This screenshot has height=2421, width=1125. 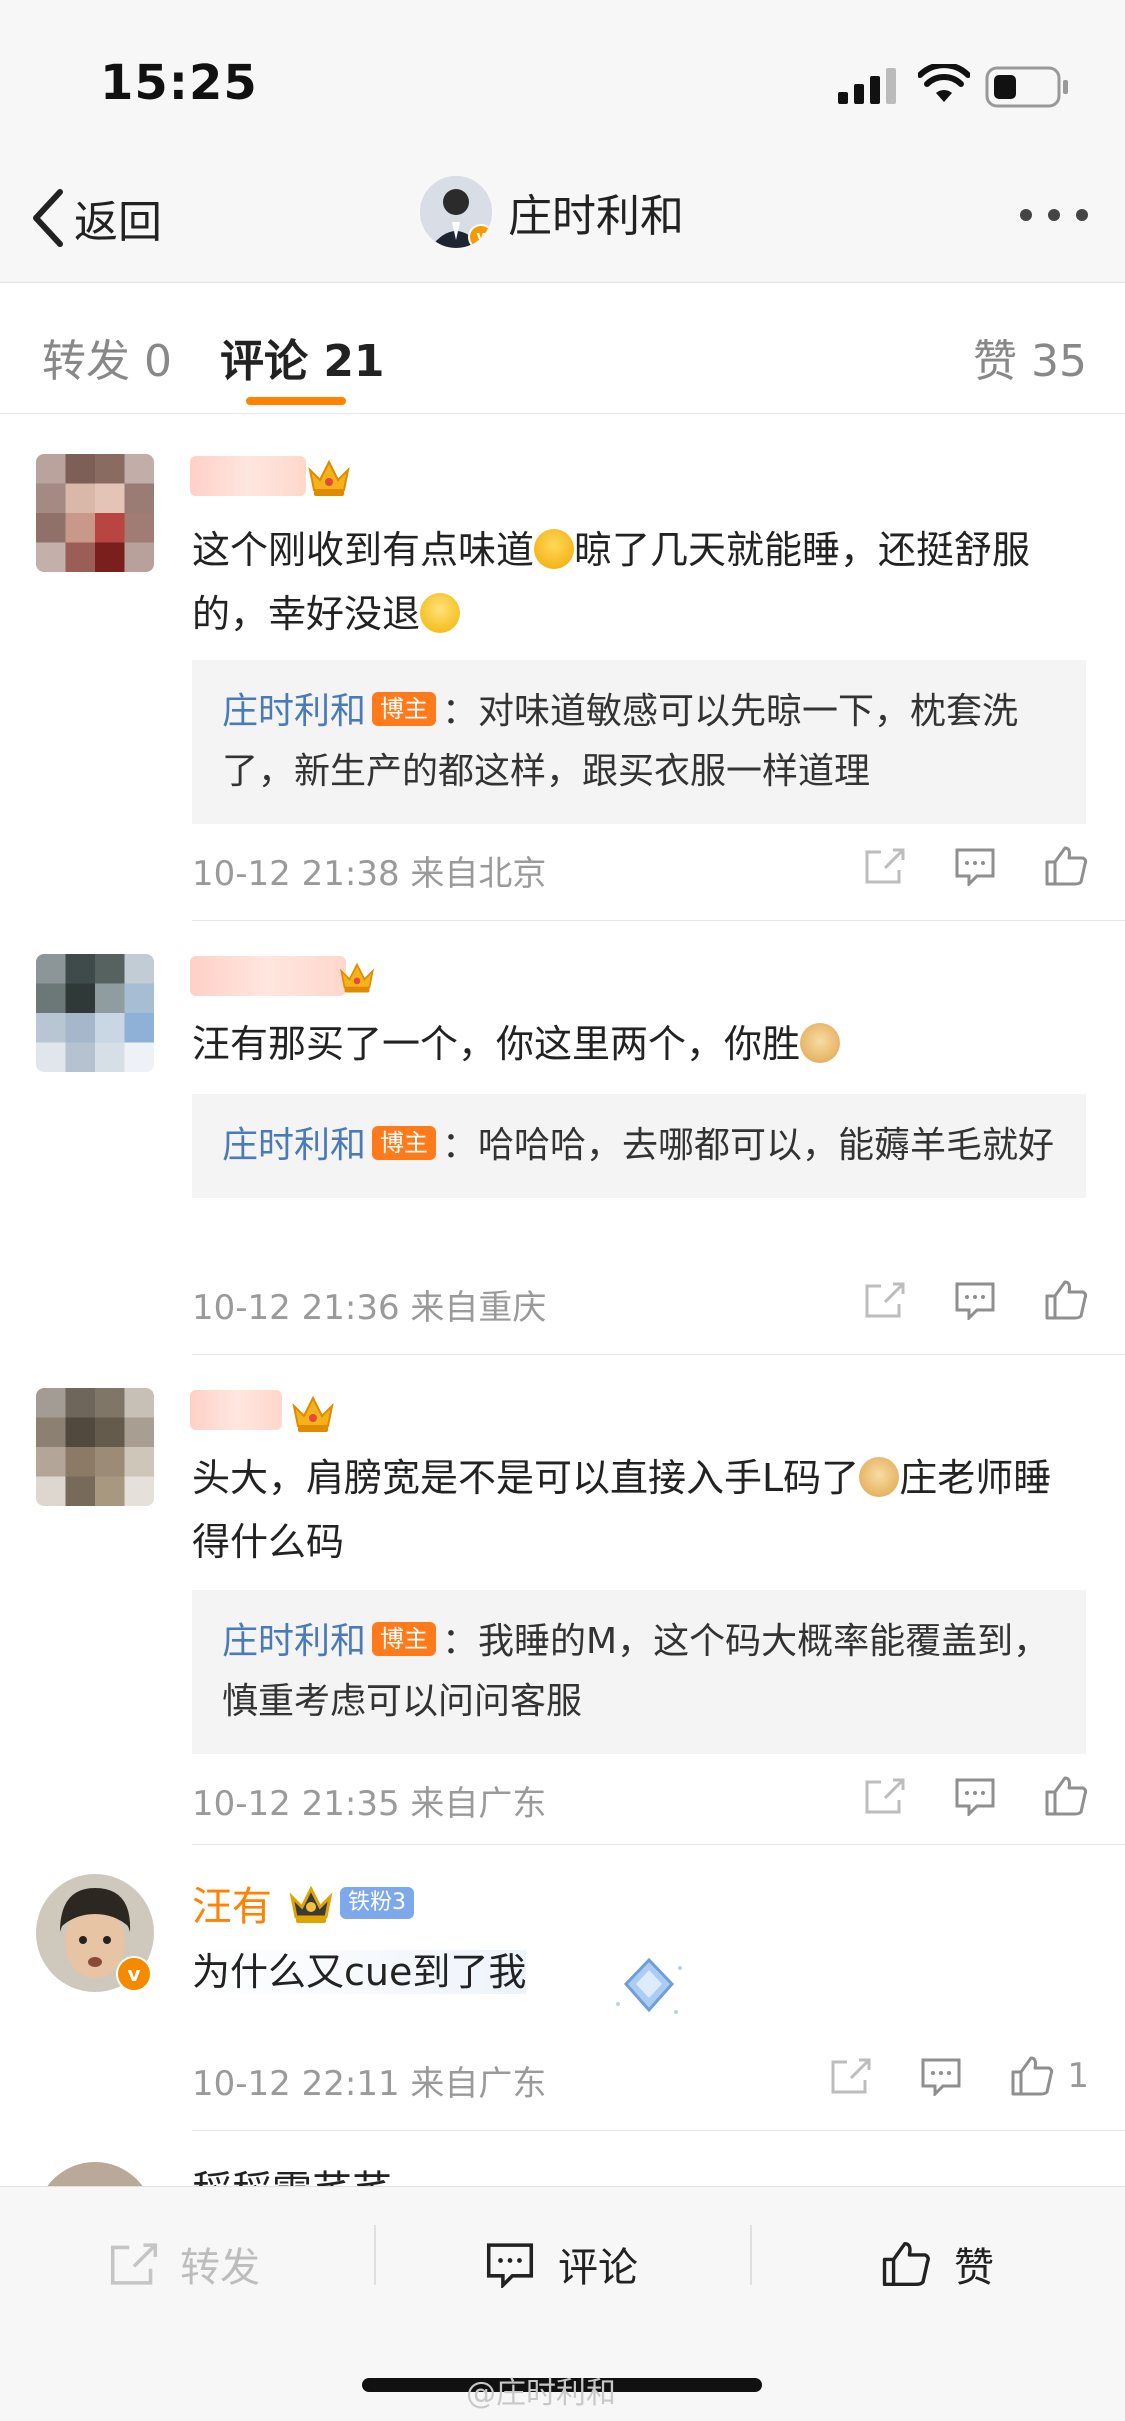 I want to click on tab-bar: 转发 0 评论 21 赞 35, so click(x=562, y=348).